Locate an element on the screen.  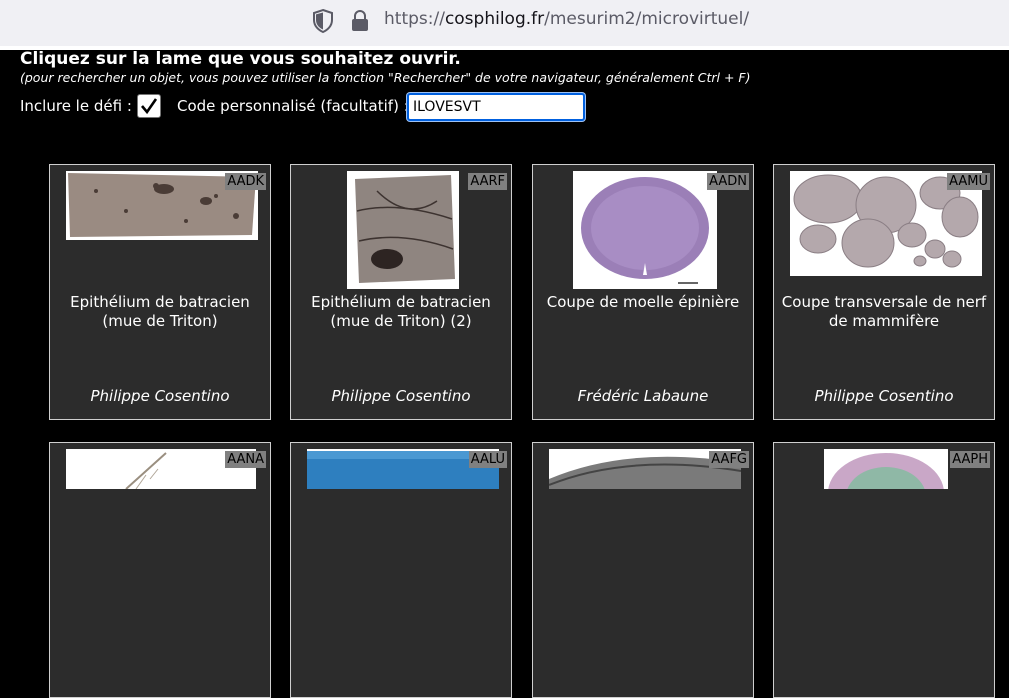
lock-icon is located at coordinates (360, 21).